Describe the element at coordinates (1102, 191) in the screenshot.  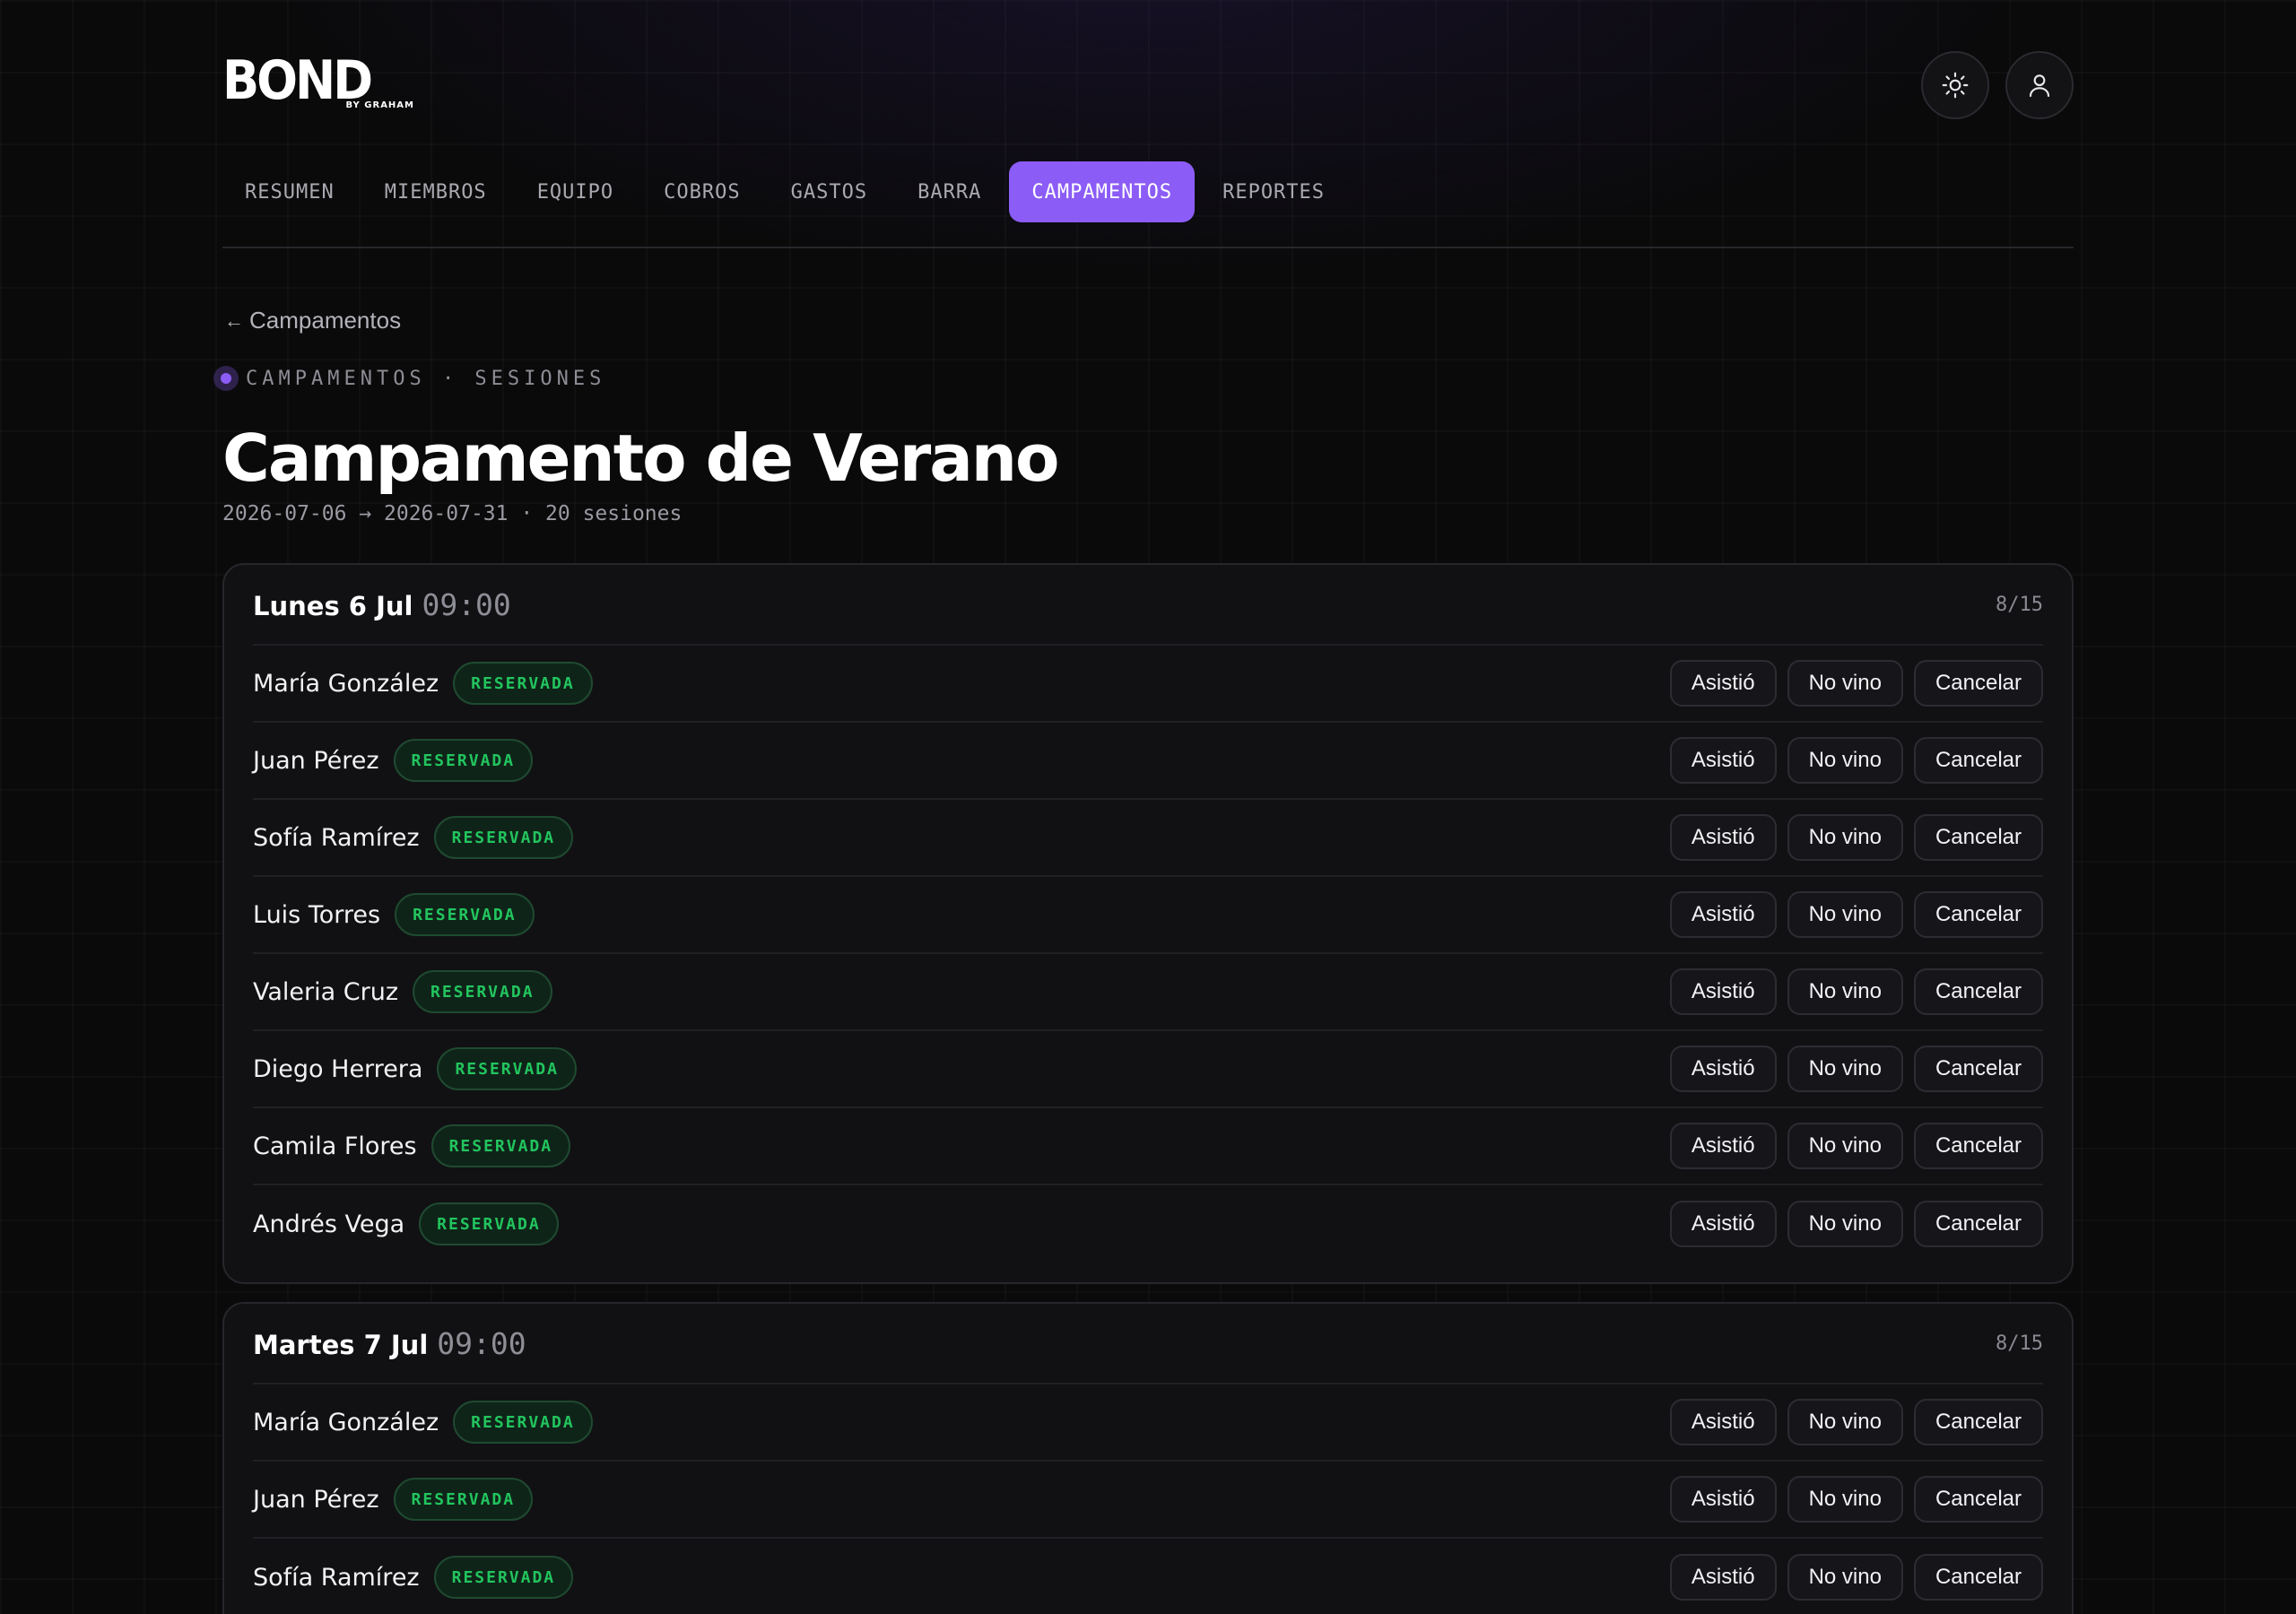
I see `tab-campamentos: CAMPAMENTOS` at that location.